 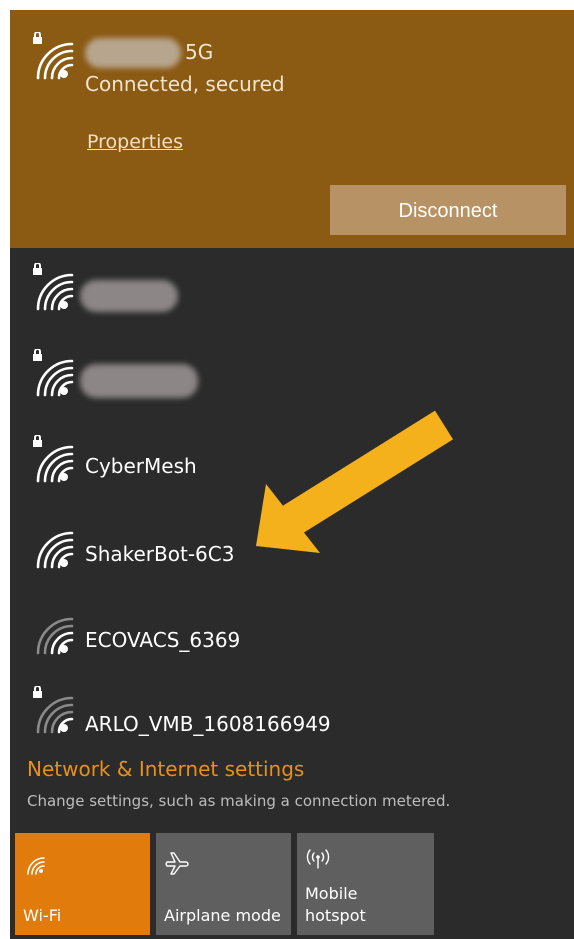 I want to click on annotation-arrow-icon, so click(x=355, y=481).